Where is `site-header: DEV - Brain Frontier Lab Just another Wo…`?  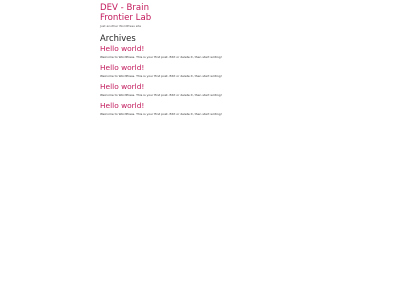 site-header: DEV - Brain Frontier Lab Just another Wo… is located at coordinates (220, 15).